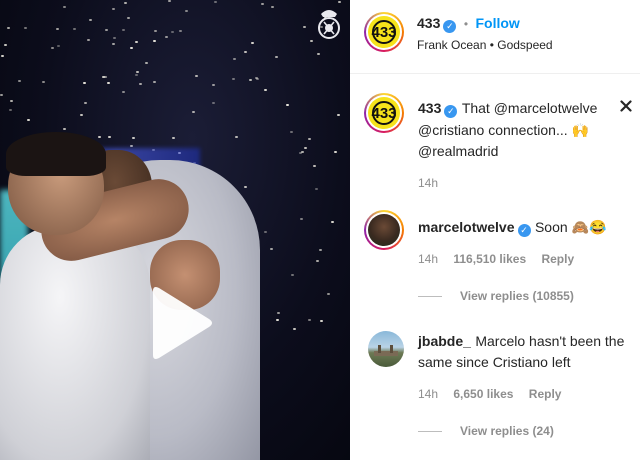 The width and height of the screenshot is (640, 460). I want to click on close-icon, so click(626, 106).